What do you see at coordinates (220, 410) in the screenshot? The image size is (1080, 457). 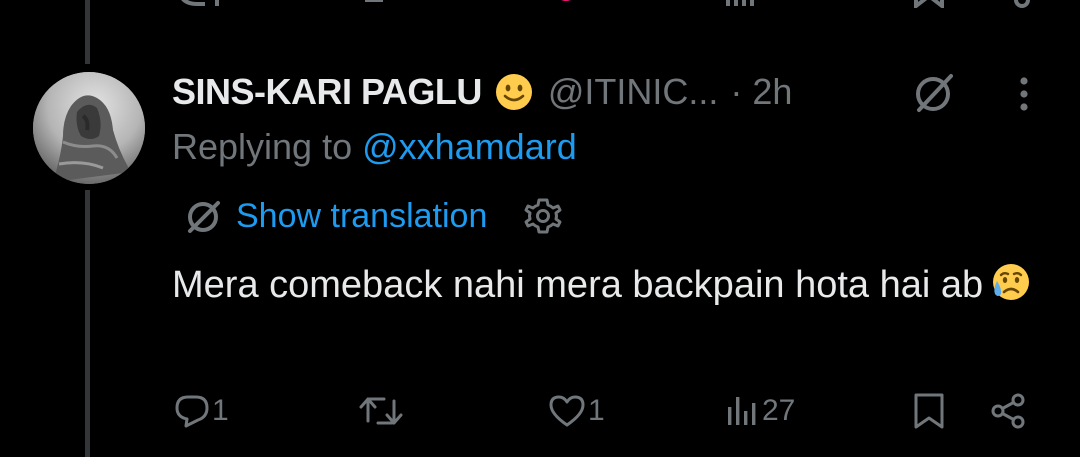 I see `reply-count: 1` at bounding box center [220, 410].